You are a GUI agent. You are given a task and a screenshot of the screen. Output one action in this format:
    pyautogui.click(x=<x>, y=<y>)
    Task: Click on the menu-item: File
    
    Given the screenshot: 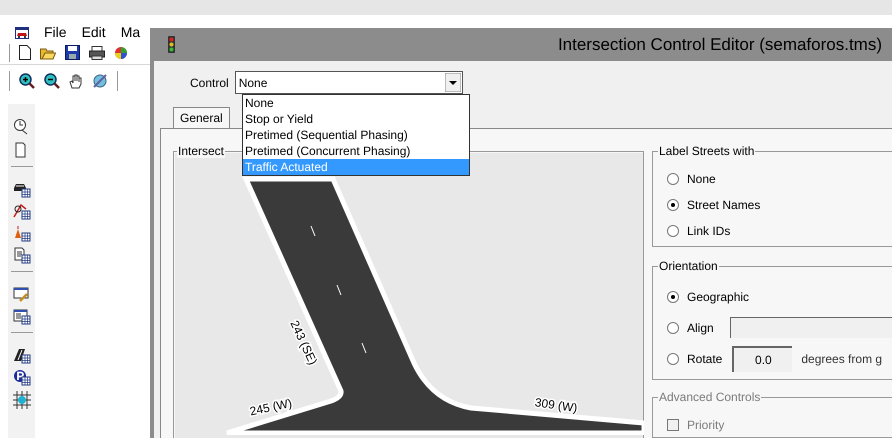 What is the action you would take?
    pyautogui.click(x=55, y=32)
    